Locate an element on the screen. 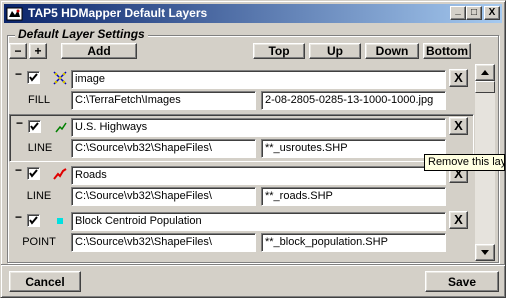 The width and height of the screenshot is (506, 298). scroll-up-button is located at coordinates (485, 72).